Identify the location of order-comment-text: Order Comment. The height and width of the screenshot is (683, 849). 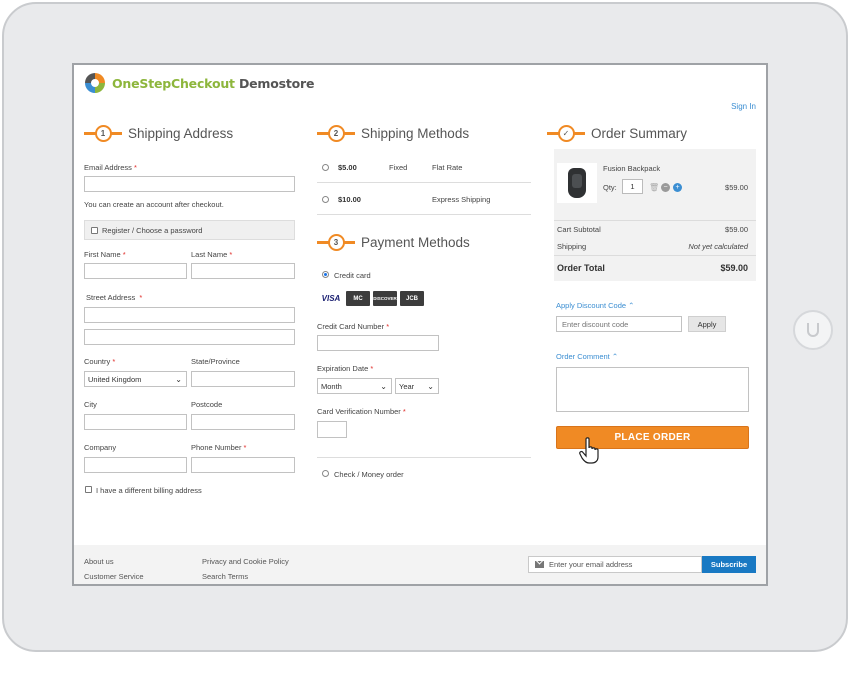
(583, 356).